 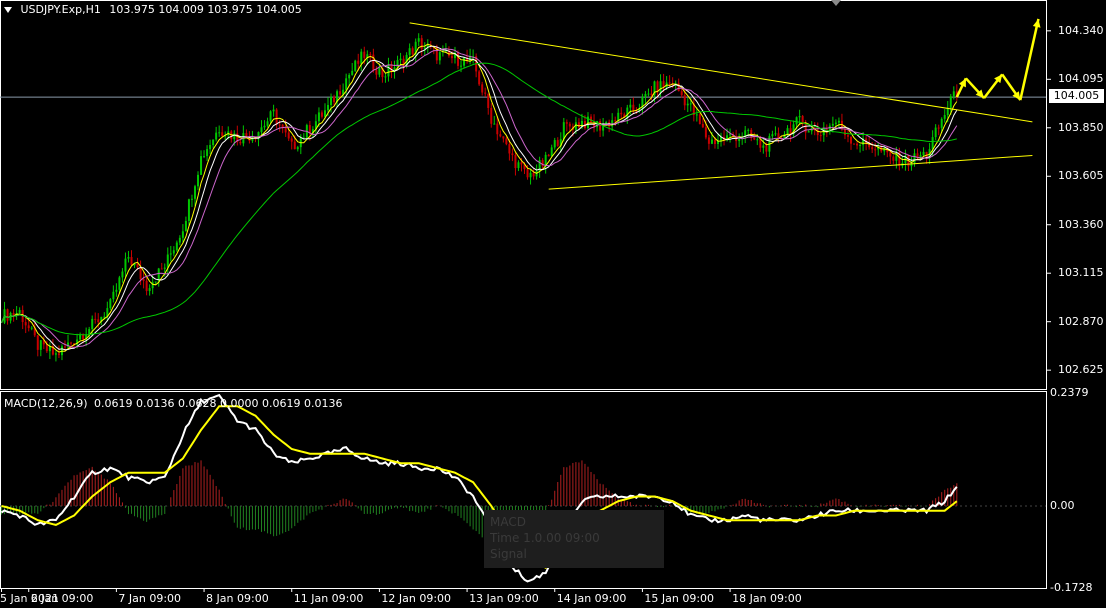 I want to click on ohlc-values: 103.975 104.009 103.975 104.005, so click(x=205, y=9).